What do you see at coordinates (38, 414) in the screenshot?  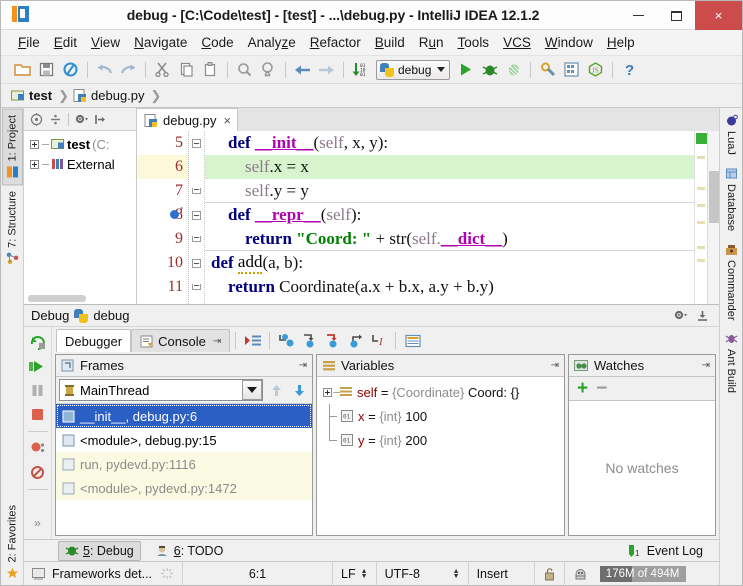 I see `stop-icon` at bounding box center [38, 414].